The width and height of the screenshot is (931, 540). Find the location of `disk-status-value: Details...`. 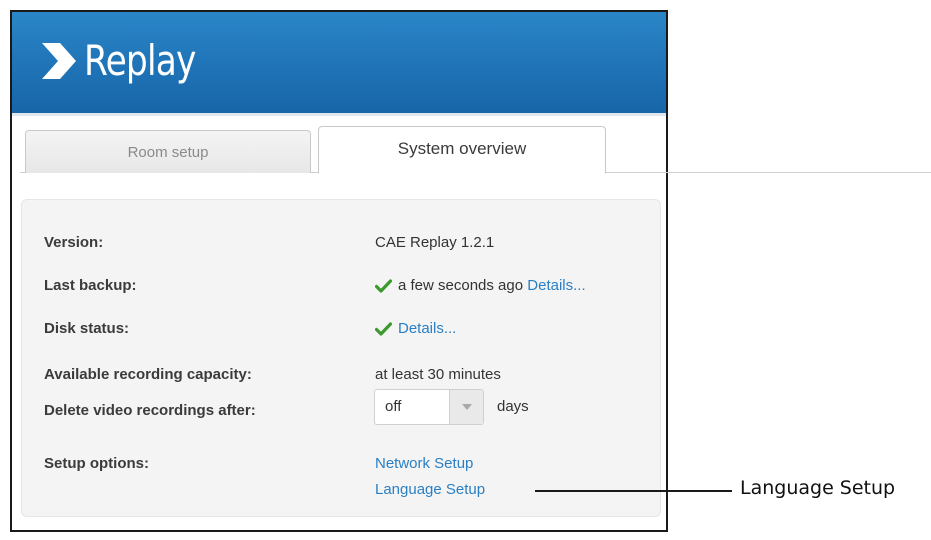

disk-status-value: Details... is located at coordinates (415, 328).